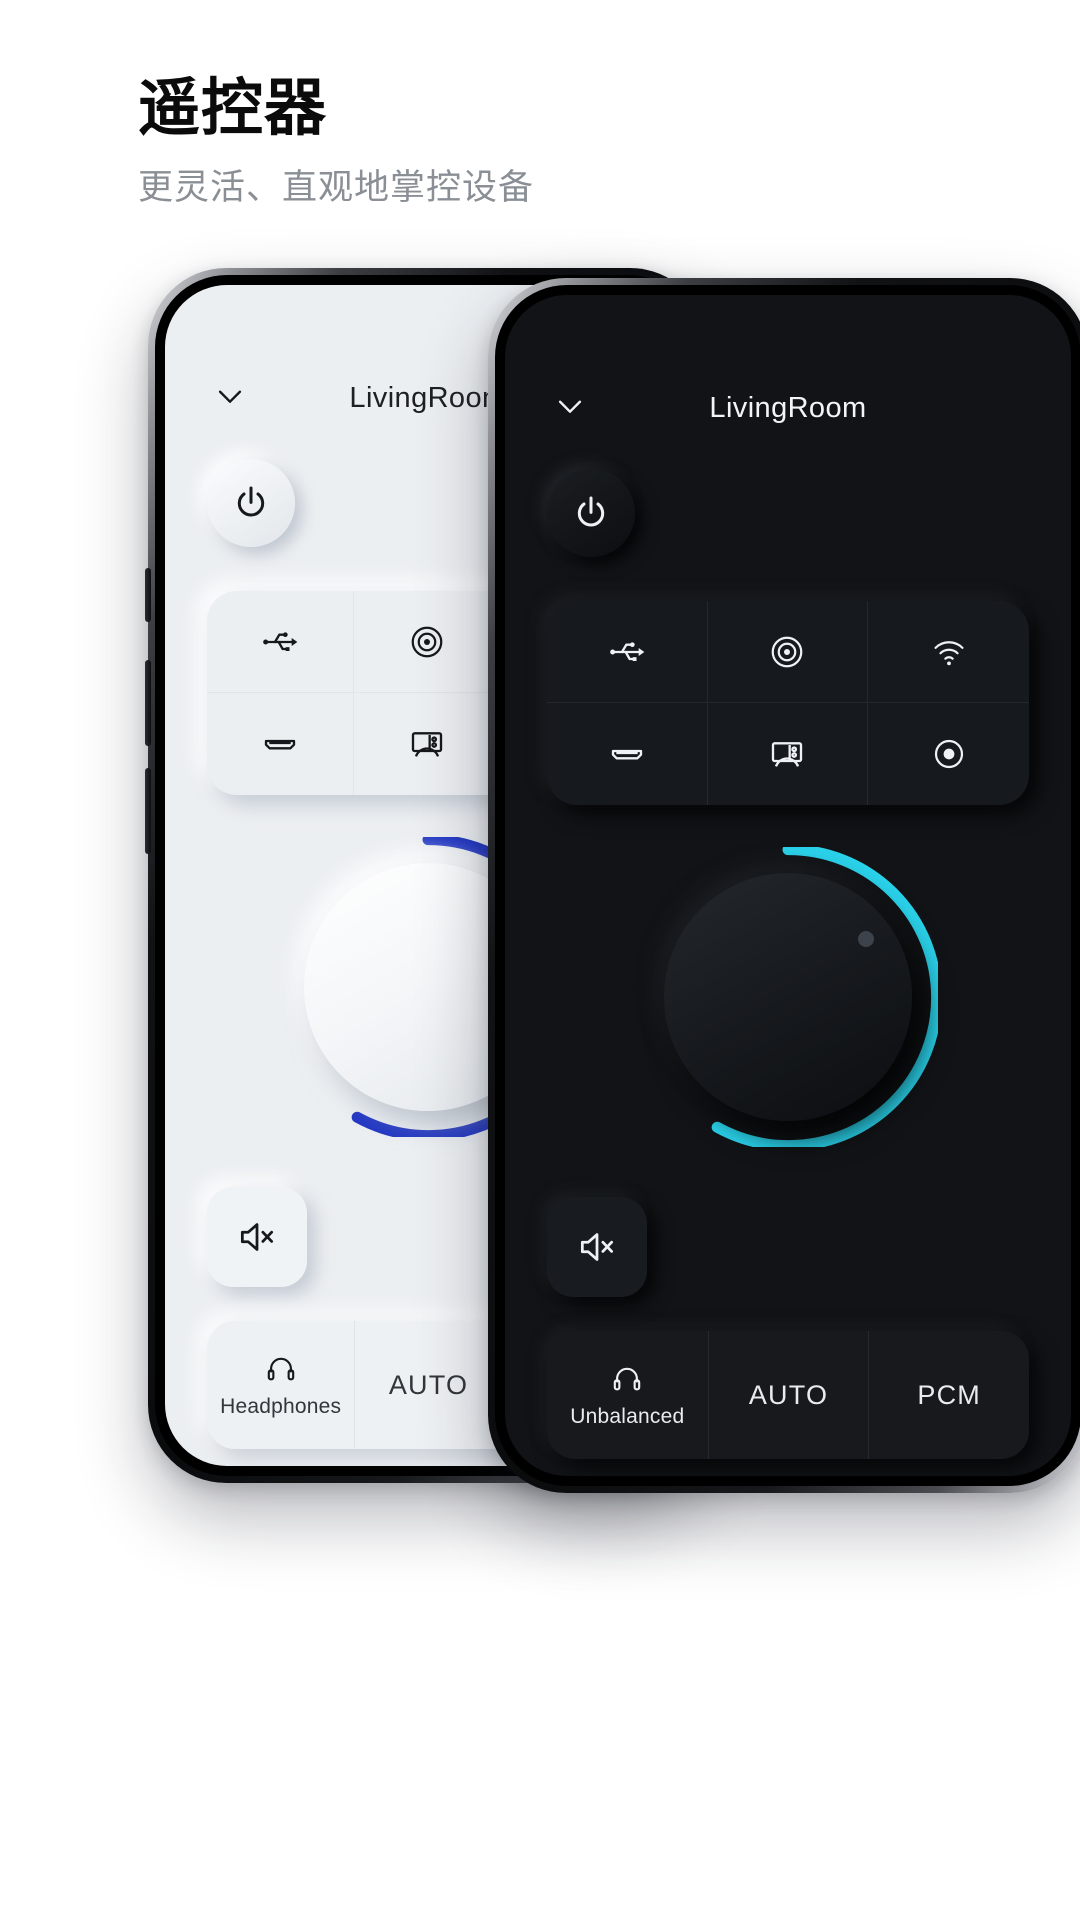 The width and height of the screenshot is (1080, 1920). What do you see at coordinates (148, 811) in the screenshot?
I see `phone-volume-down-button` at bounding box center [148, 811].